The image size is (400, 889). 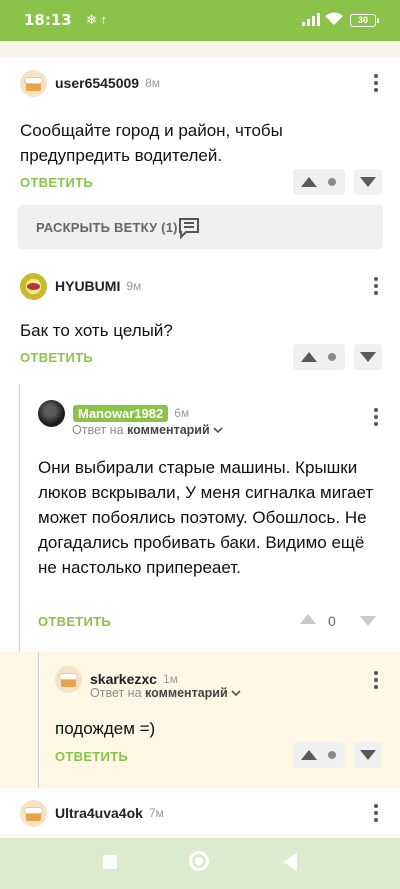 I want to click on comment-header: HYUBUMI 9м, so click(x=80, y=286).